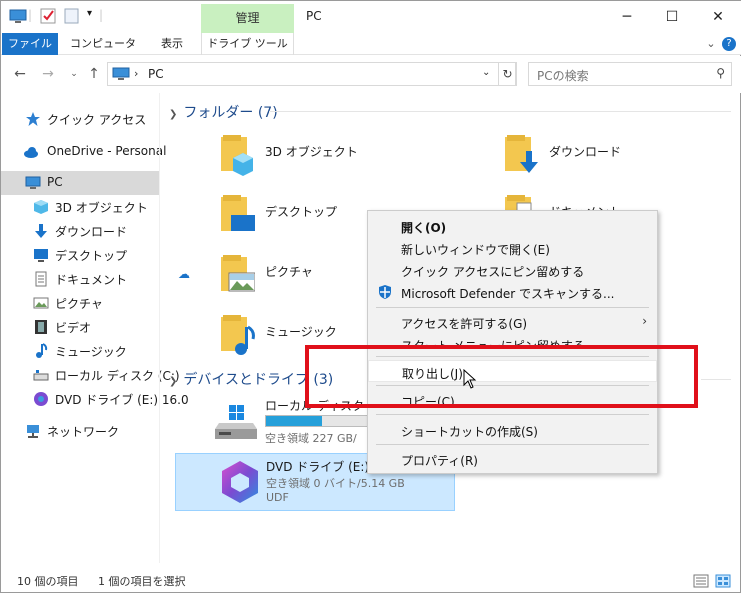 The height and width of the screenshot is (593, 741). I want to click on item-count: 10 個の項目, so click(48, 581).